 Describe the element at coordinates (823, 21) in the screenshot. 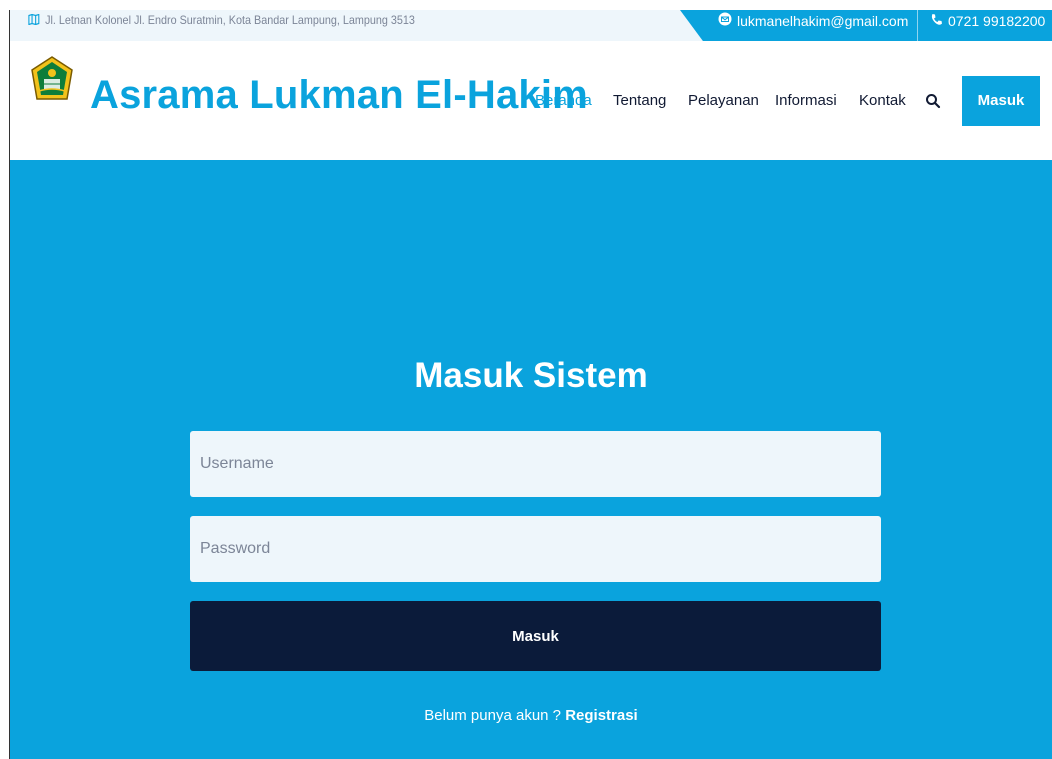

I see `email-text: lukmanelhakim@gmail.com` at that location.